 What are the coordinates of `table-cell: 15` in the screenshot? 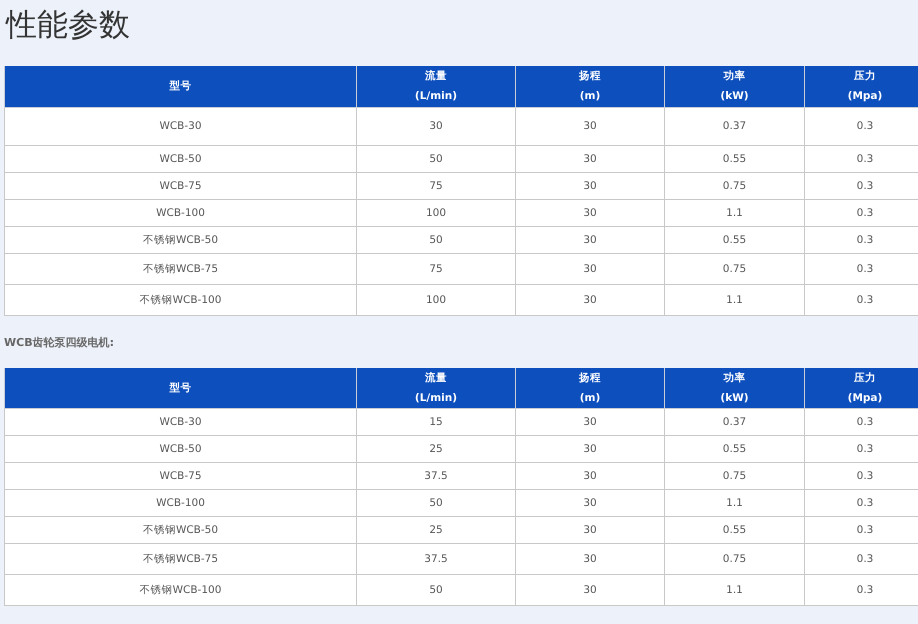 It's located at (436, 422).